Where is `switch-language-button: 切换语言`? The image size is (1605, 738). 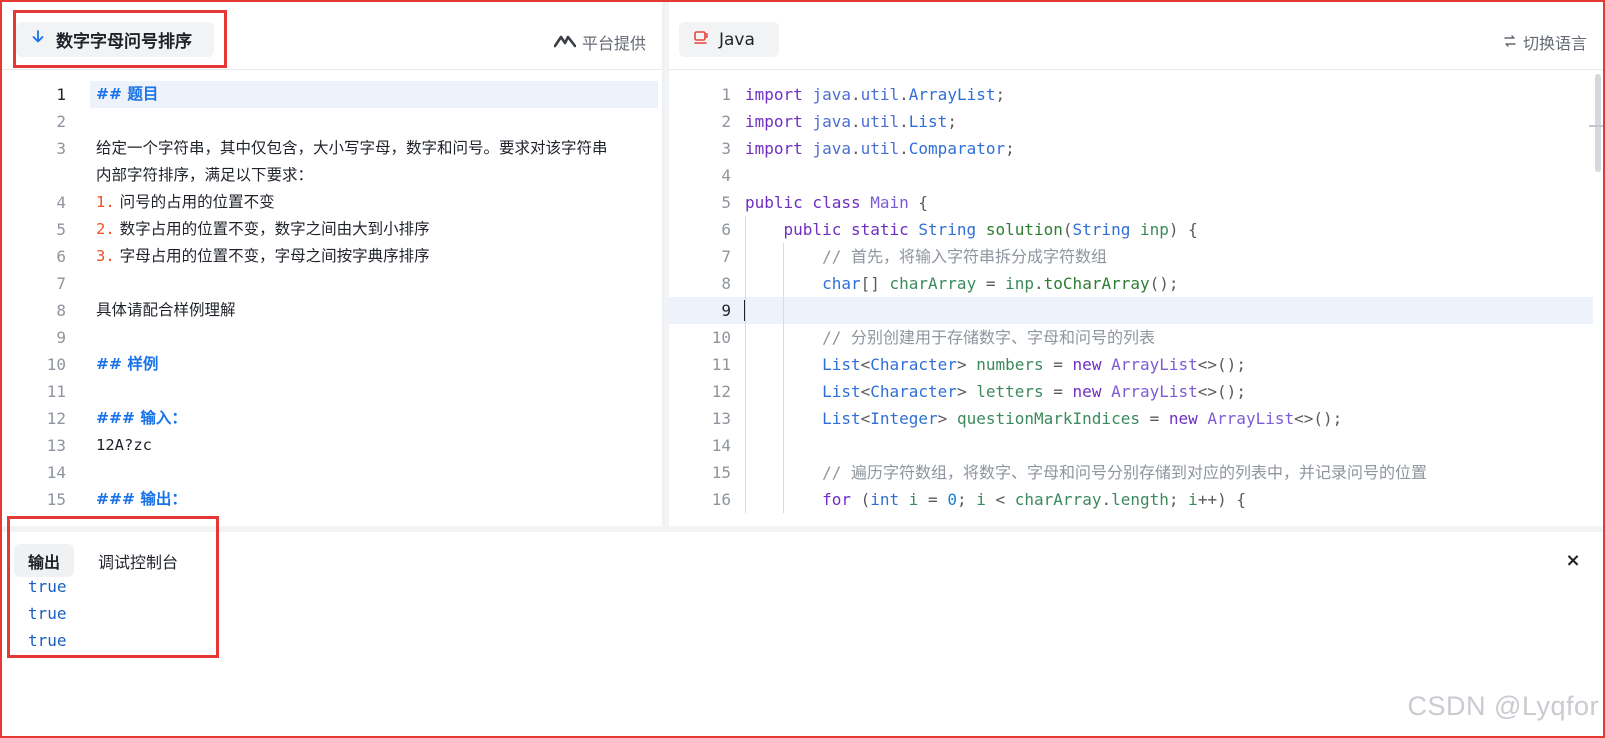
switch-language-button: 切换语言 is located at coordinates (1545, 42).